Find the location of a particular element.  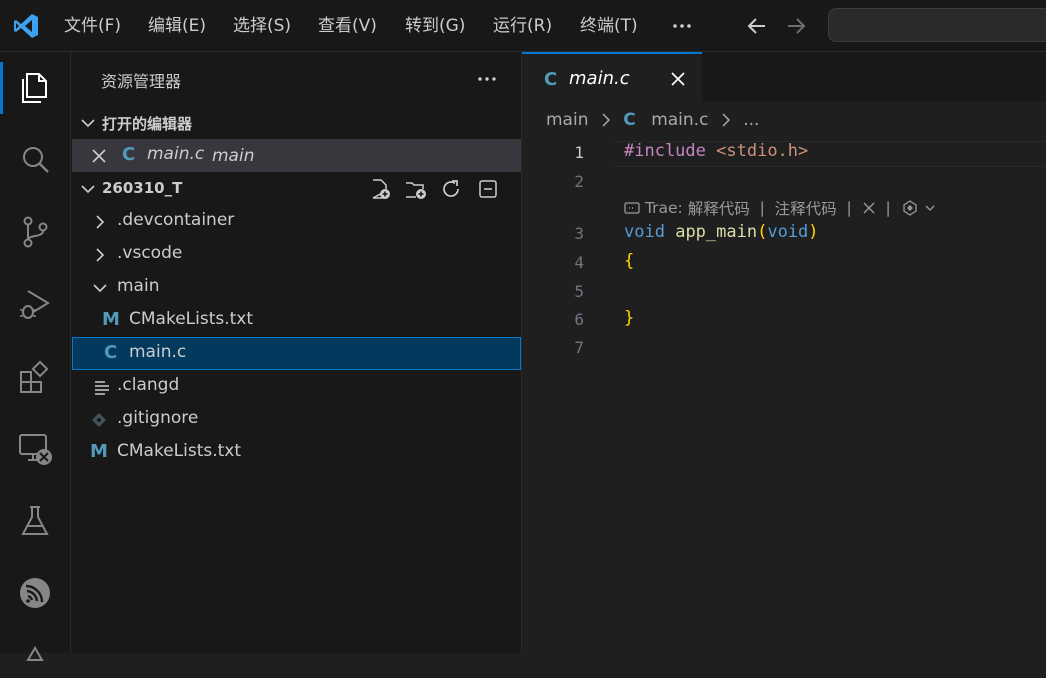

command-center-search is located at coordinates (937, 25).